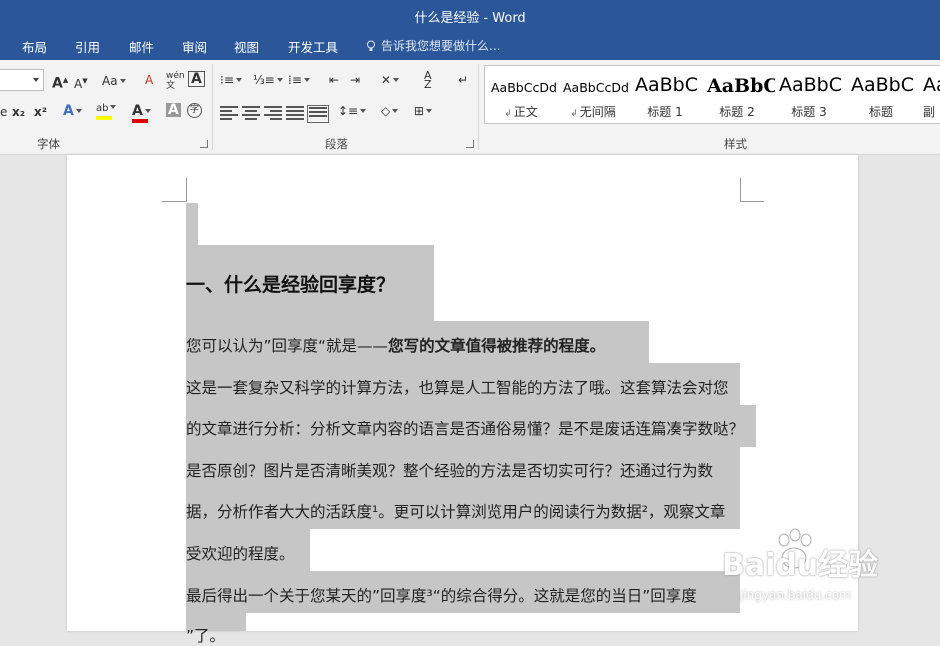 The height and width of the screenshot is (646, 940). Describe the element at coordinates (809, 94) in the screenshot. I see `style-heading-3: AaBbC 标题 3` at that location.